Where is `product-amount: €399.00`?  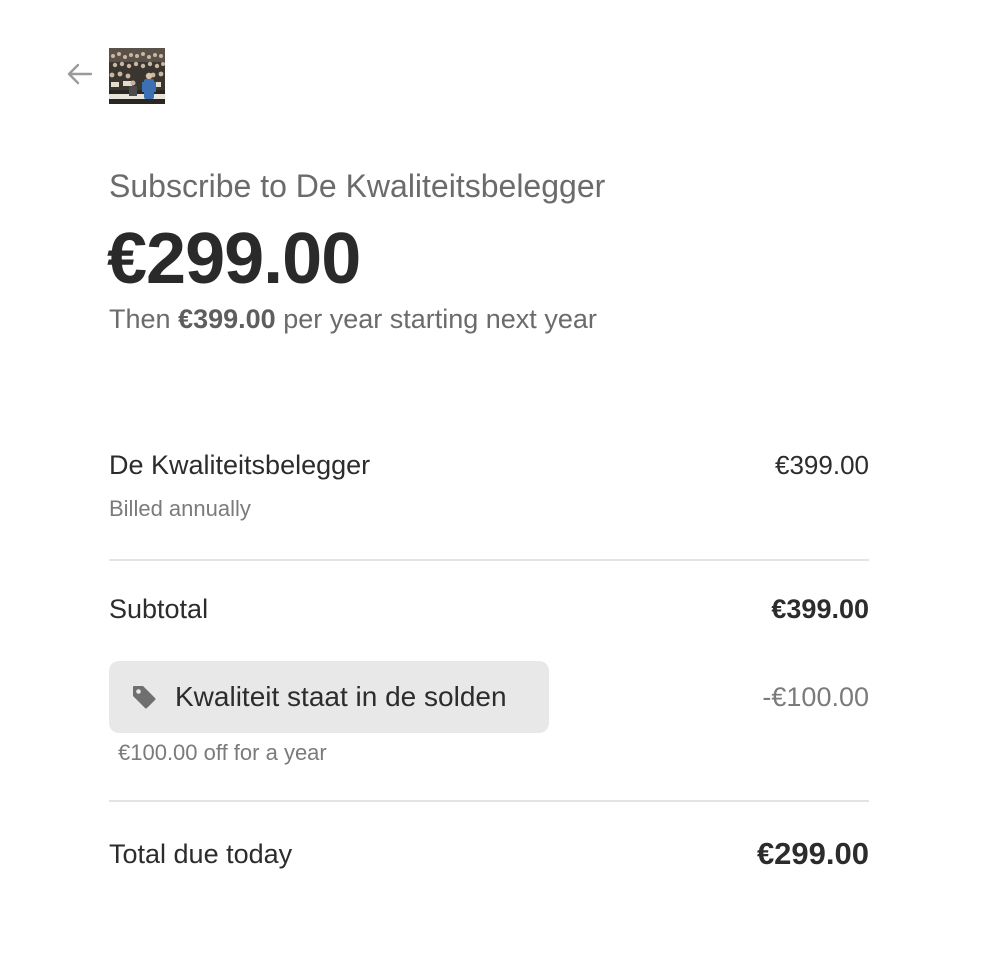
product-amount: €399.00 is located at coordinates (822, 465).